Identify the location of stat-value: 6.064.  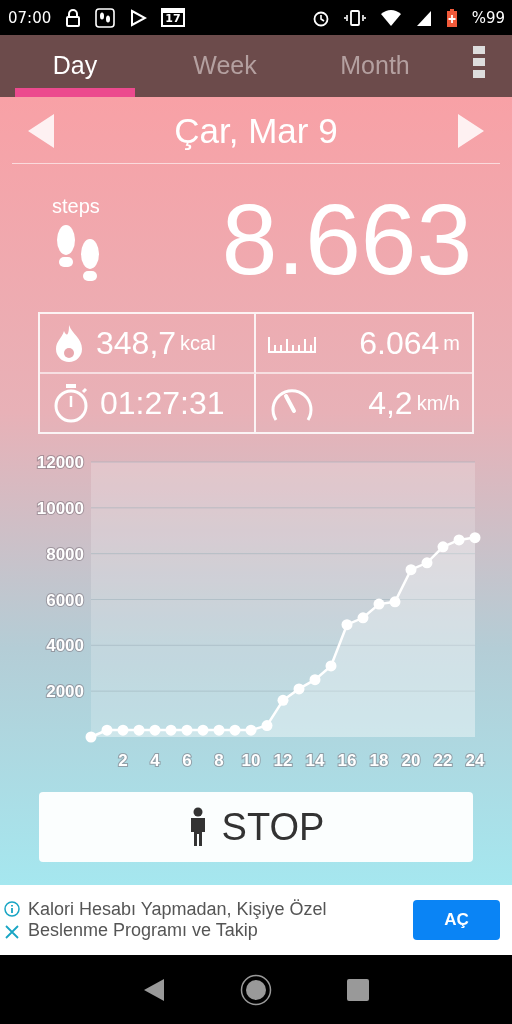
(399, 343).